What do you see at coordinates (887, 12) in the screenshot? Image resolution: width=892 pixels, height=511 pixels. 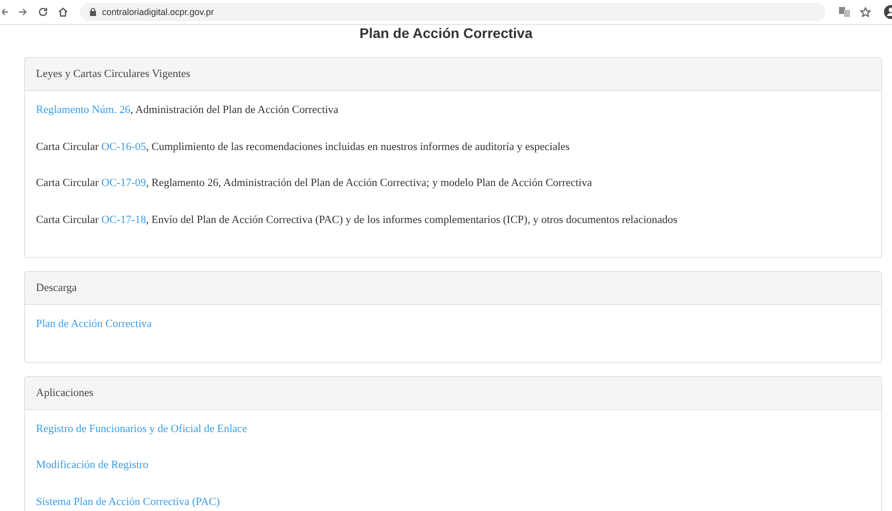 I see `profile-icon` at bounding box center [887, 12].